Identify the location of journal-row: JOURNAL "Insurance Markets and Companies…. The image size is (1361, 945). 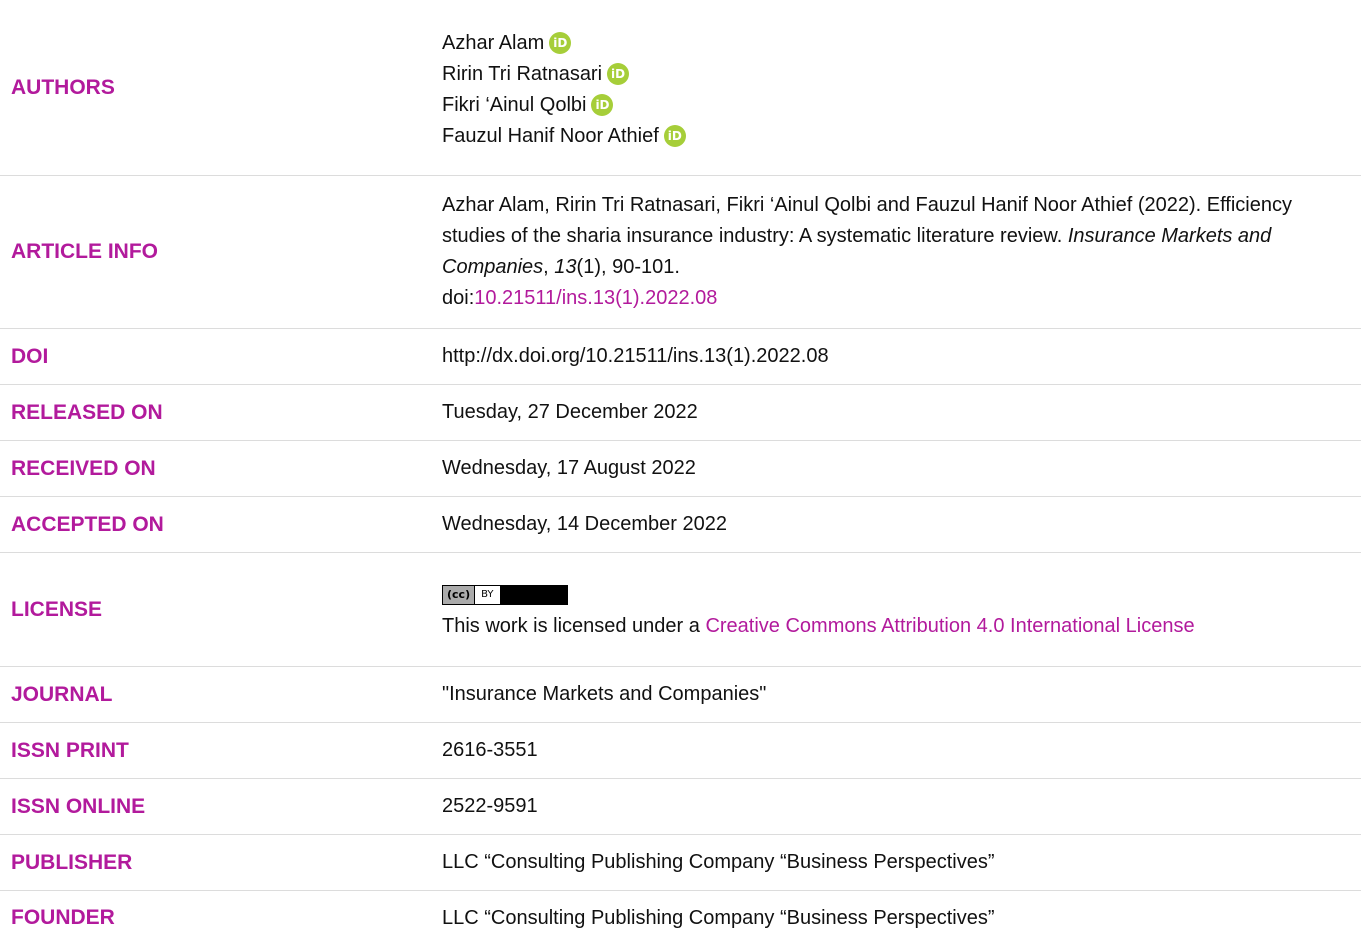
(680, 695).